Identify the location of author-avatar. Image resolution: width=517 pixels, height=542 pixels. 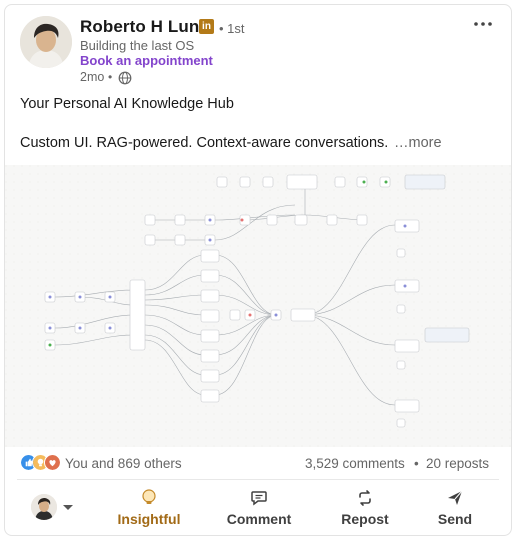
(46, 42).